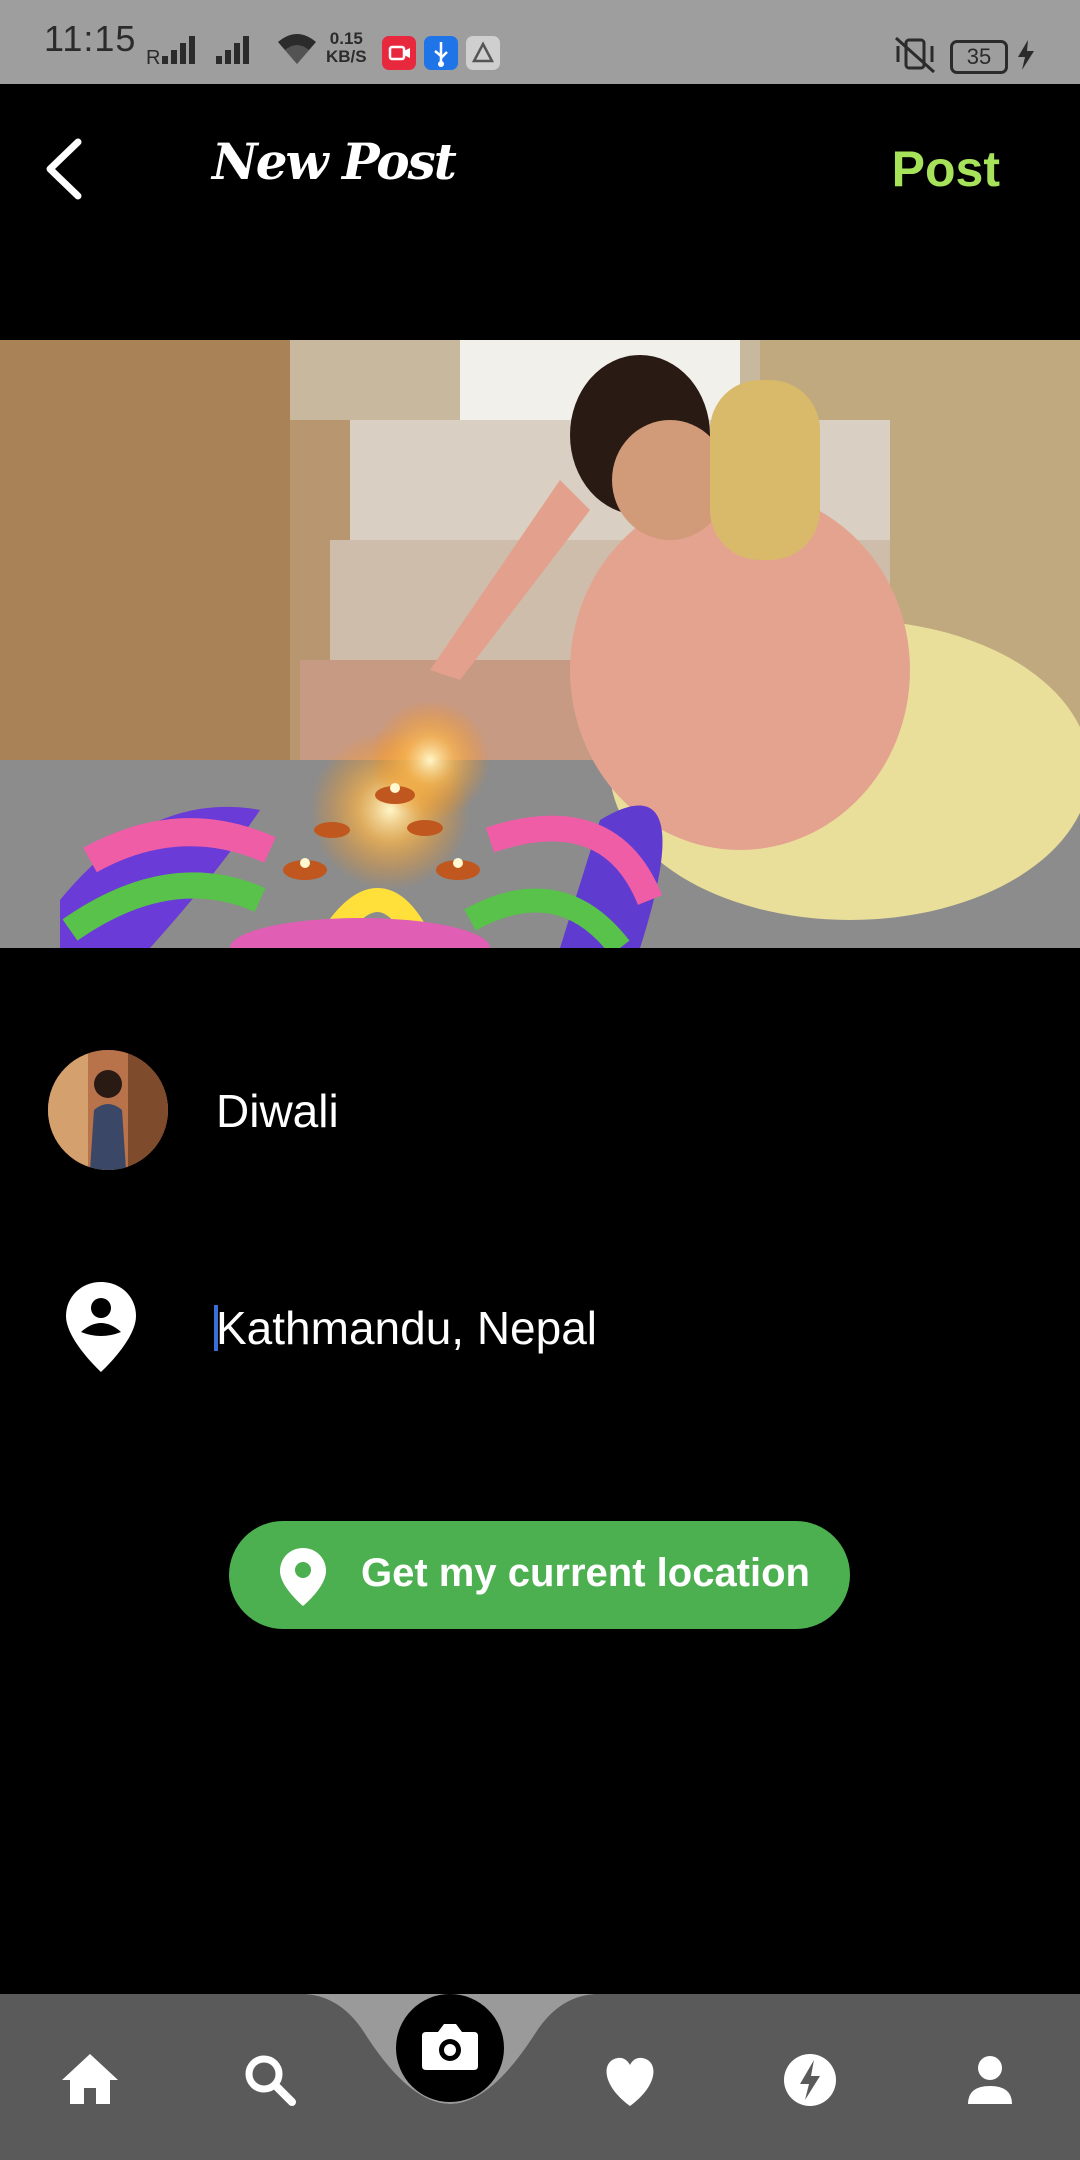 This screenshot has height=2160, width=1080. Describe the element at coordinates (1026, 55) in the screenshot. I see `charging-icon` at that location.